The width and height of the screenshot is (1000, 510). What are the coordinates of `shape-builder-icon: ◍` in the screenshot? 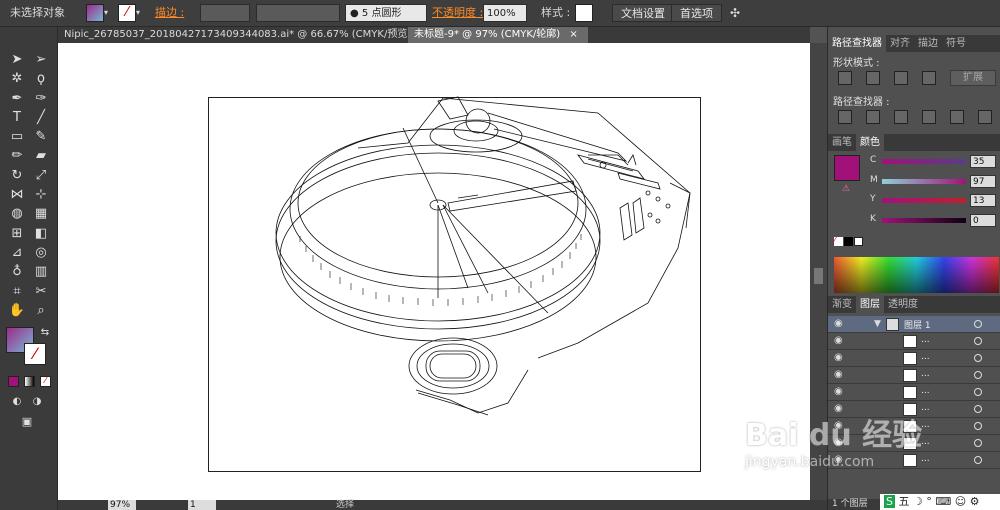 It's located at (17, 213).